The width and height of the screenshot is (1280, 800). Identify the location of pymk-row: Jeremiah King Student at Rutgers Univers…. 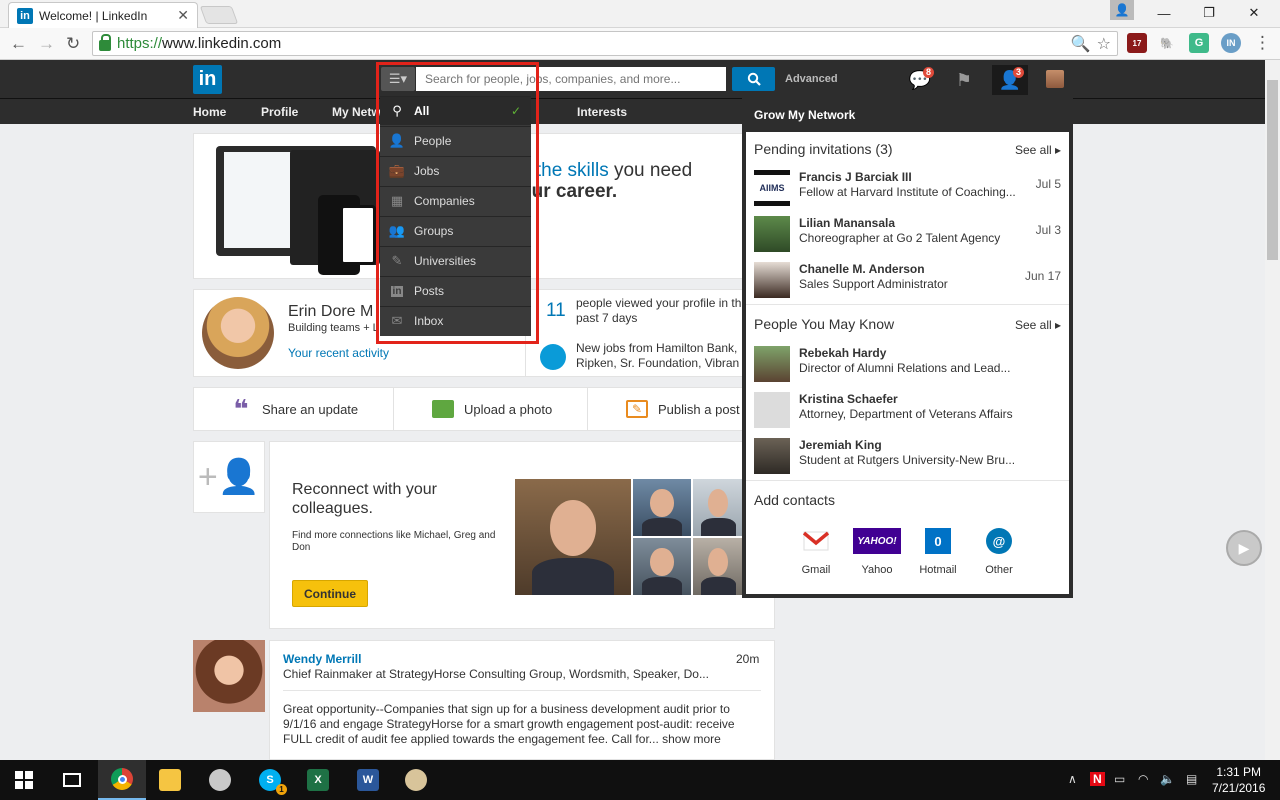
(907, 458).